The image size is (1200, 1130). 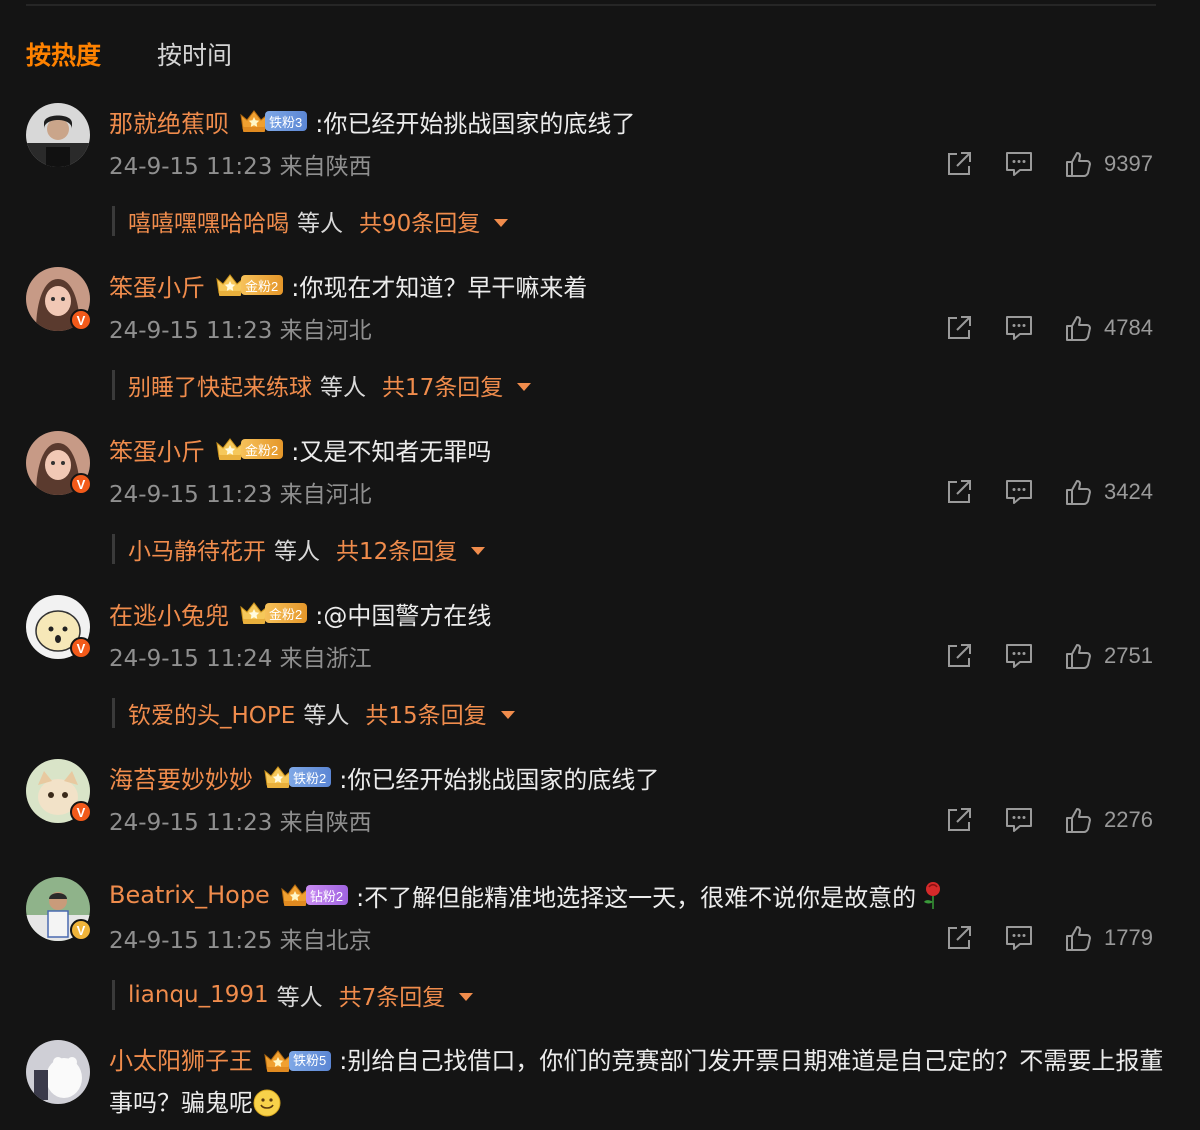 I want to click on comment-text: :你现在才知道？早干嘛来着, so click(x=439, y=287).